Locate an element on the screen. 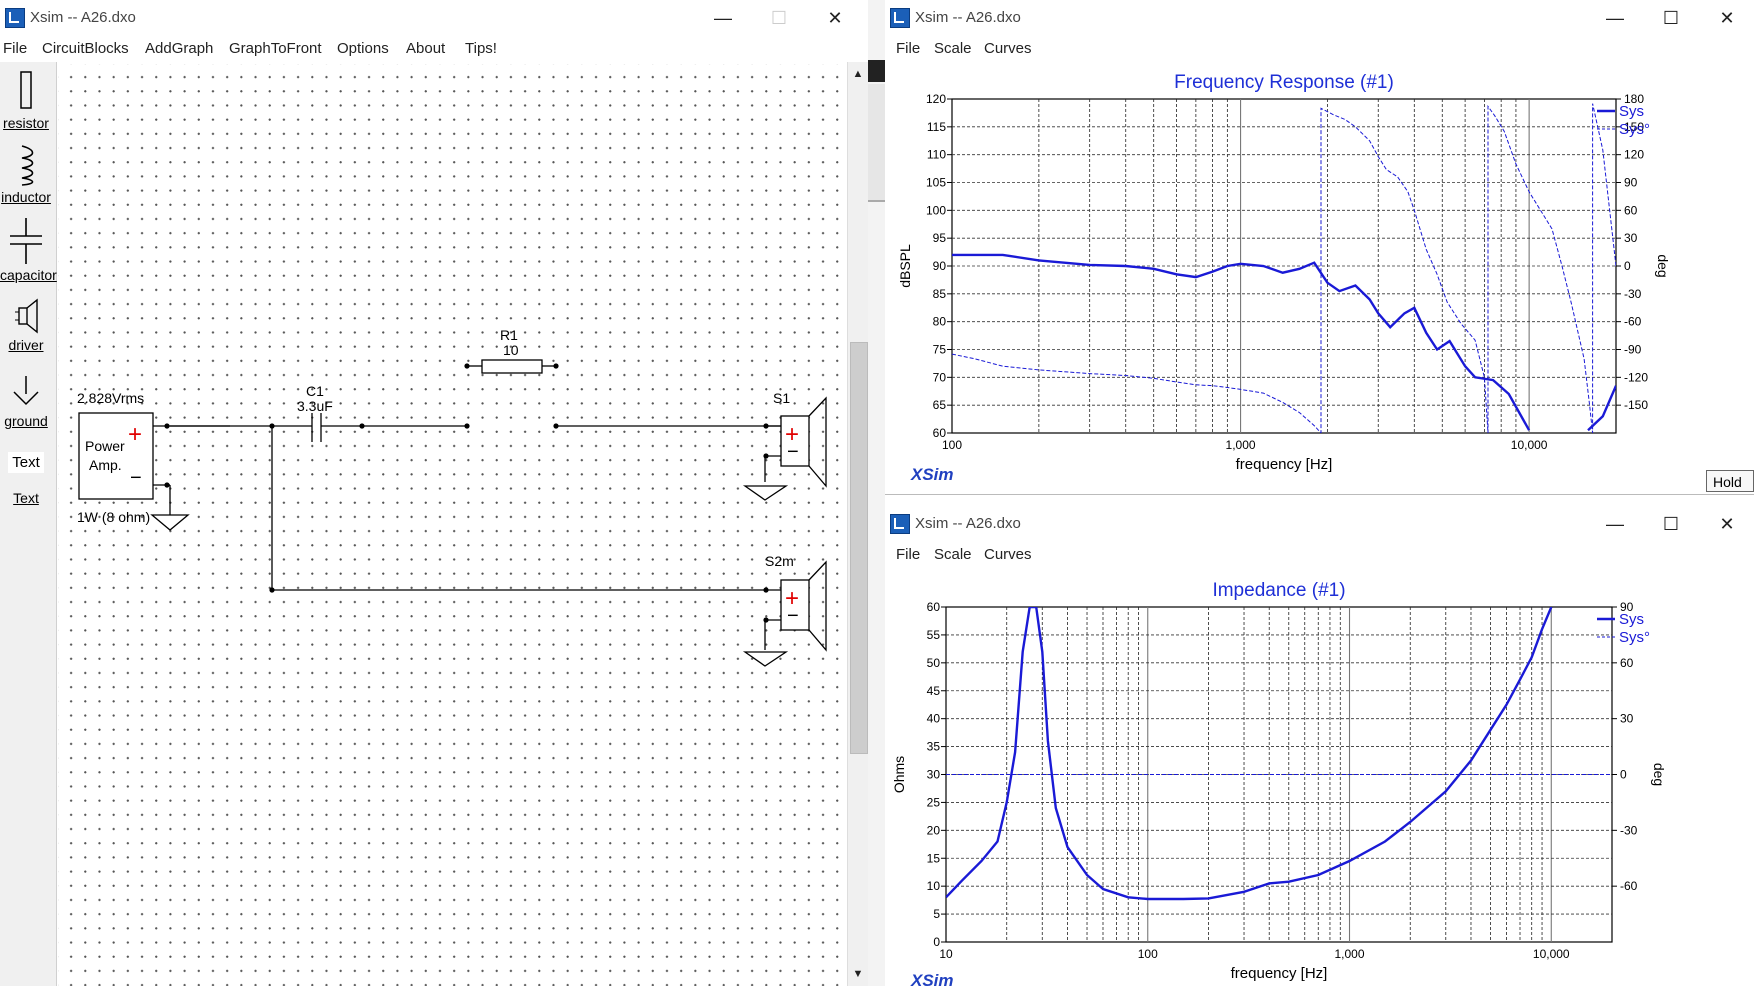 This screenshot has width=1754, height=986. chart-title: Impedance (#1) is located at coordinates (1278, 590).